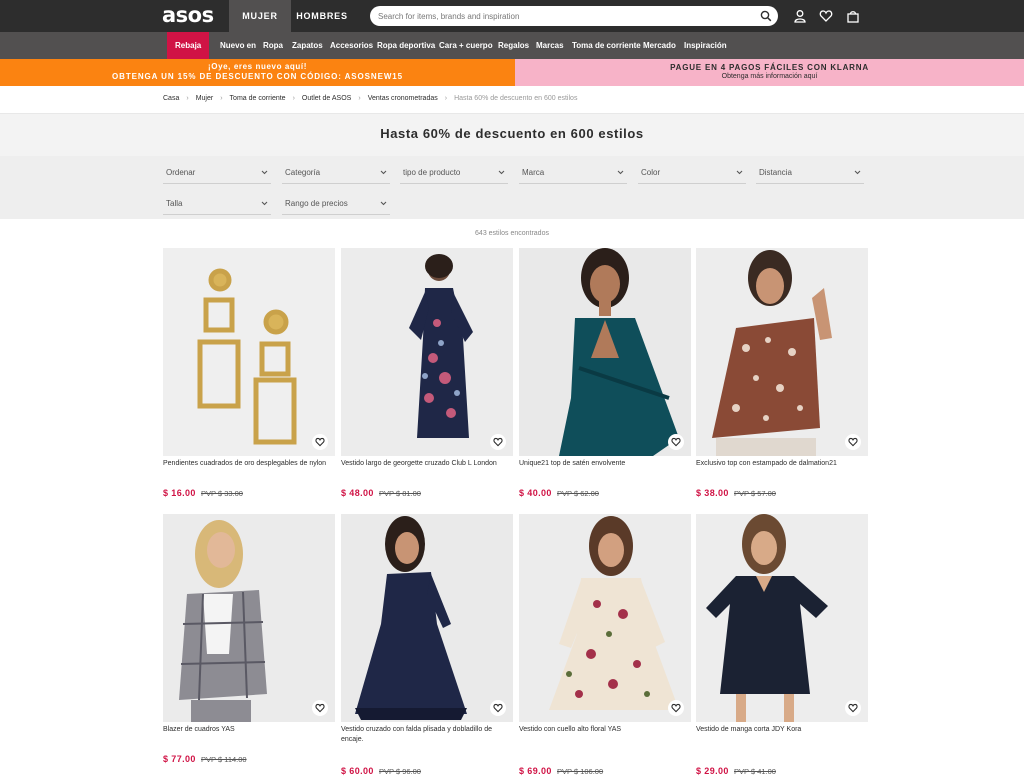 The width and height of the screenshot is (1024, 783). What do you see at coordinates (322, 16) in the screenshot?
I see `tab-hombres: HOMBRES` at bounding box center [322, 16].